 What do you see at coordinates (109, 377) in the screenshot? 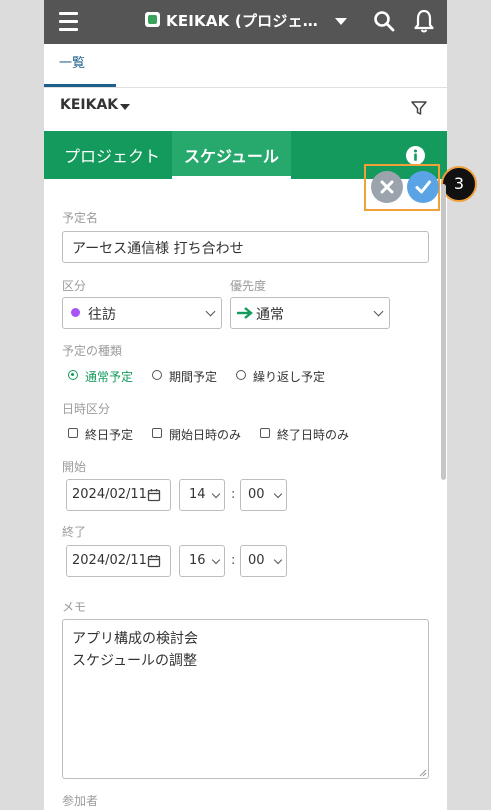
I see `type-option-label: 通常予定` at bounding box center [109, 377].